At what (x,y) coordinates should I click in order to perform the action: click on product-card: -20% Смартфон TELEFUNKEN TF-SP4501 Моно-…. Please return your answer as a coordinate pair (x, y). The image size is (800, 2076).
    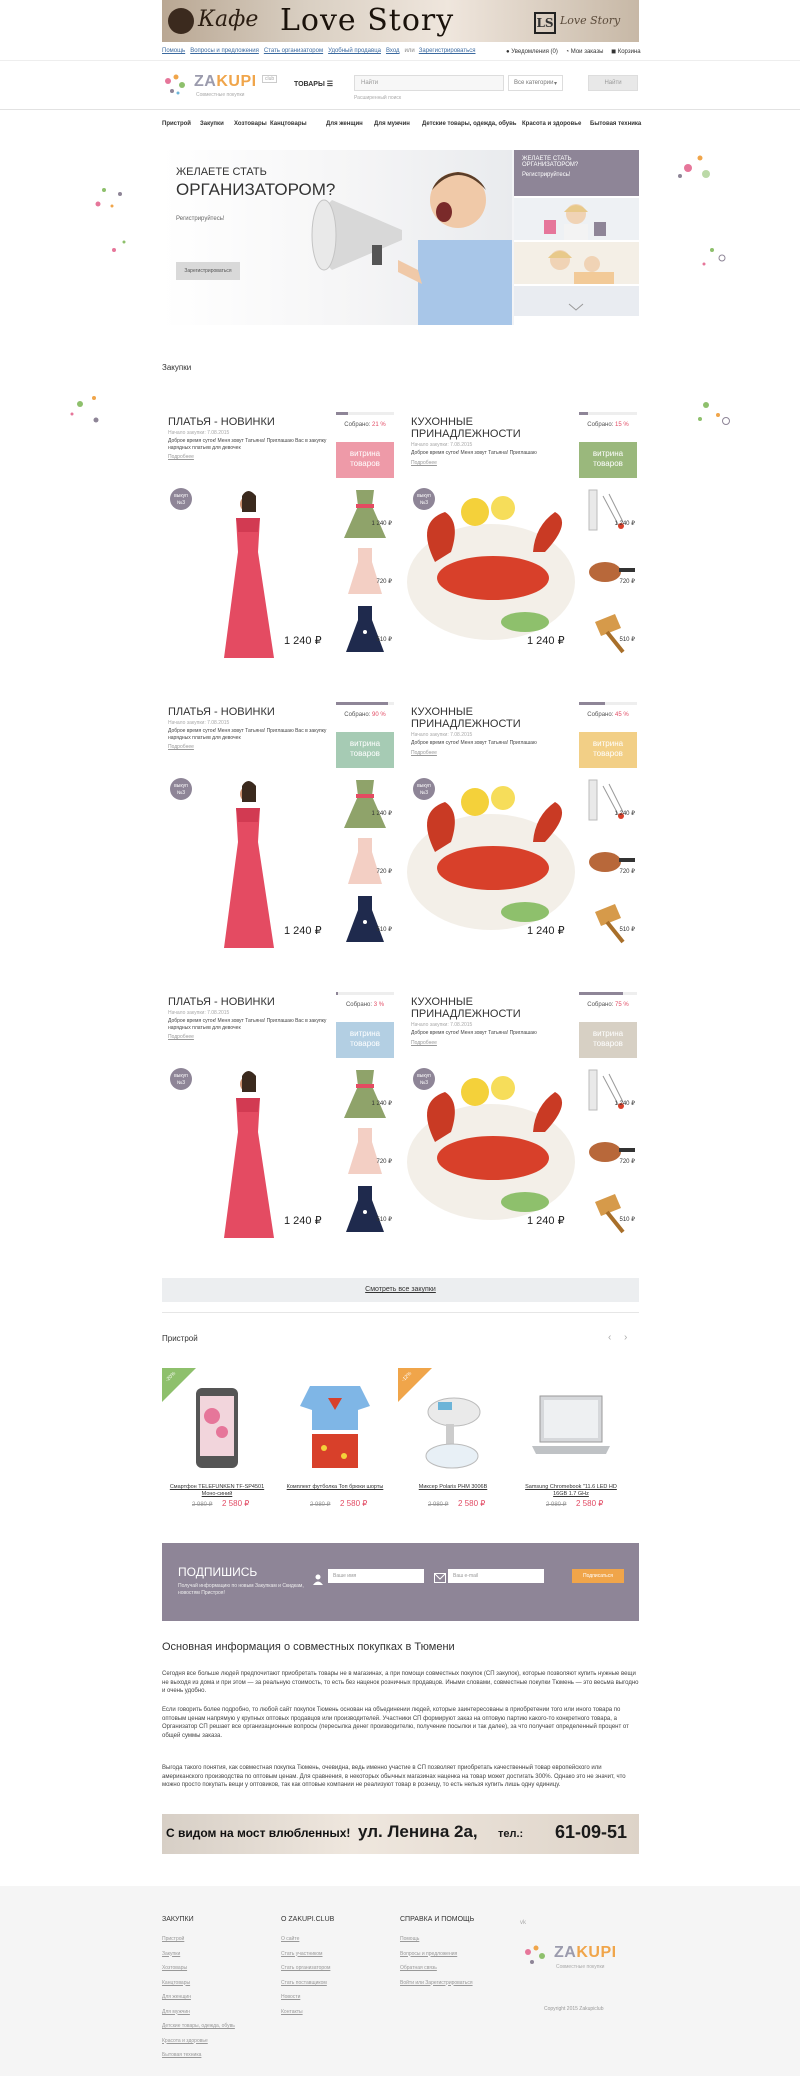
    Looking at the image, I should click on (217, 1447).